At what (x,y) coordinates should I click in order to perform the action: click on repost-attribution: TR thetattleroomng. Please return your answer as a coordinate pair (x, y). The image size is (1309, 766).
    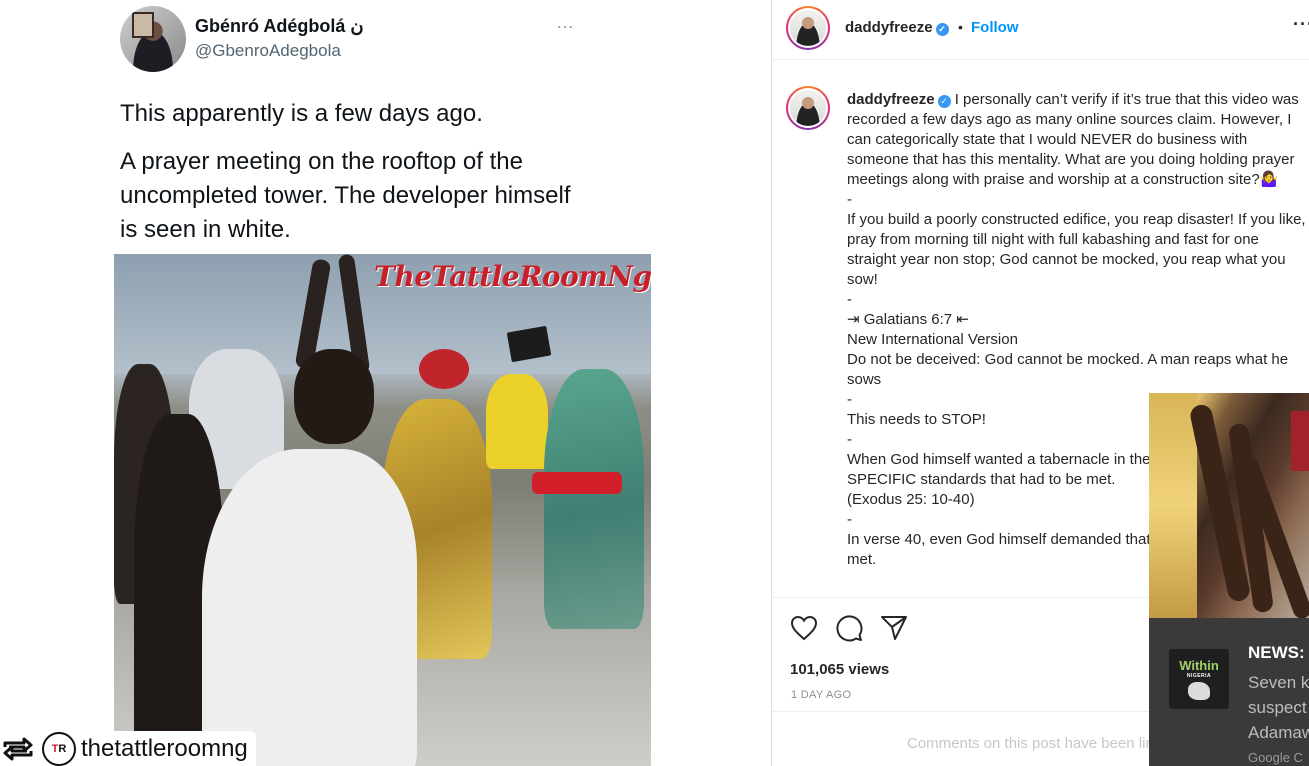
    Looking at the image, I should click on (128, 748).